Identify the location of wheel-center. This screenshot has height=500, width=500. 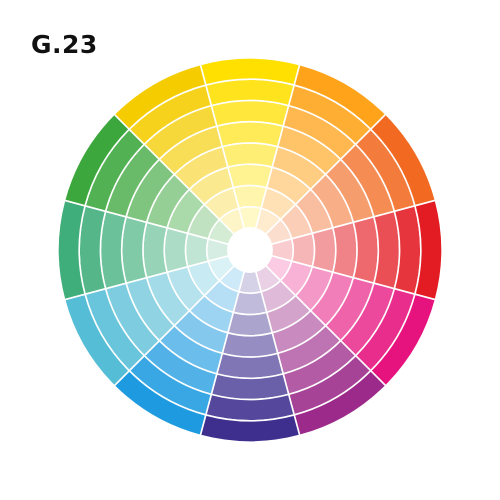
(250, 250).